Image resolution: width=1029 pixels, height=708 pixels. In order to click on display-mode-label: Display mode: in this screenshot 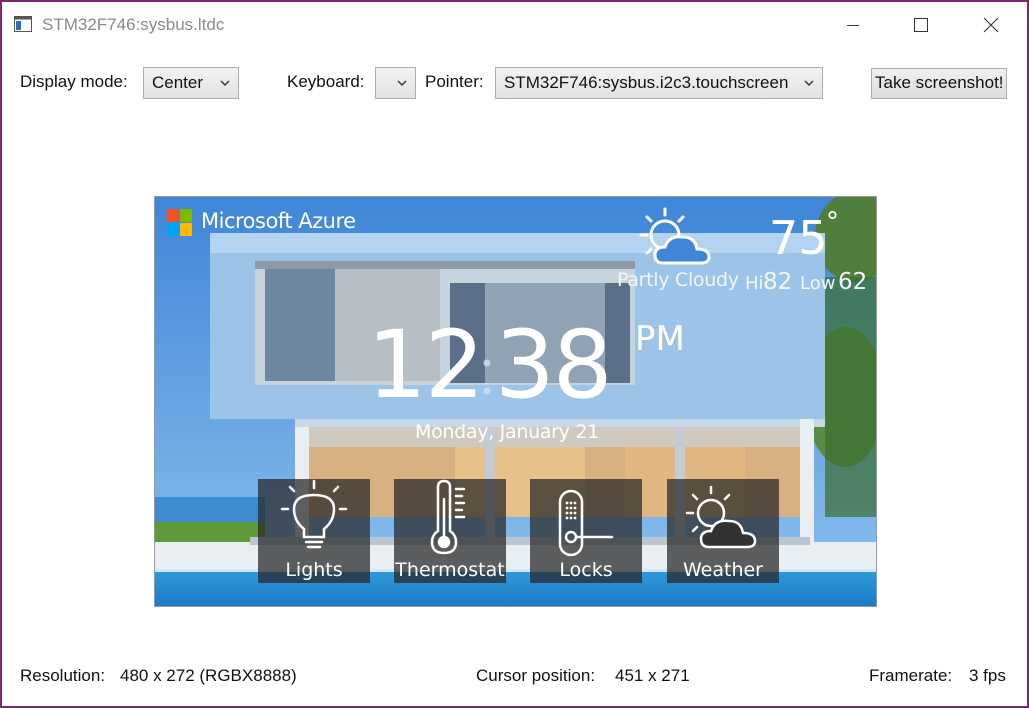, I will do `click(74, 81)`.